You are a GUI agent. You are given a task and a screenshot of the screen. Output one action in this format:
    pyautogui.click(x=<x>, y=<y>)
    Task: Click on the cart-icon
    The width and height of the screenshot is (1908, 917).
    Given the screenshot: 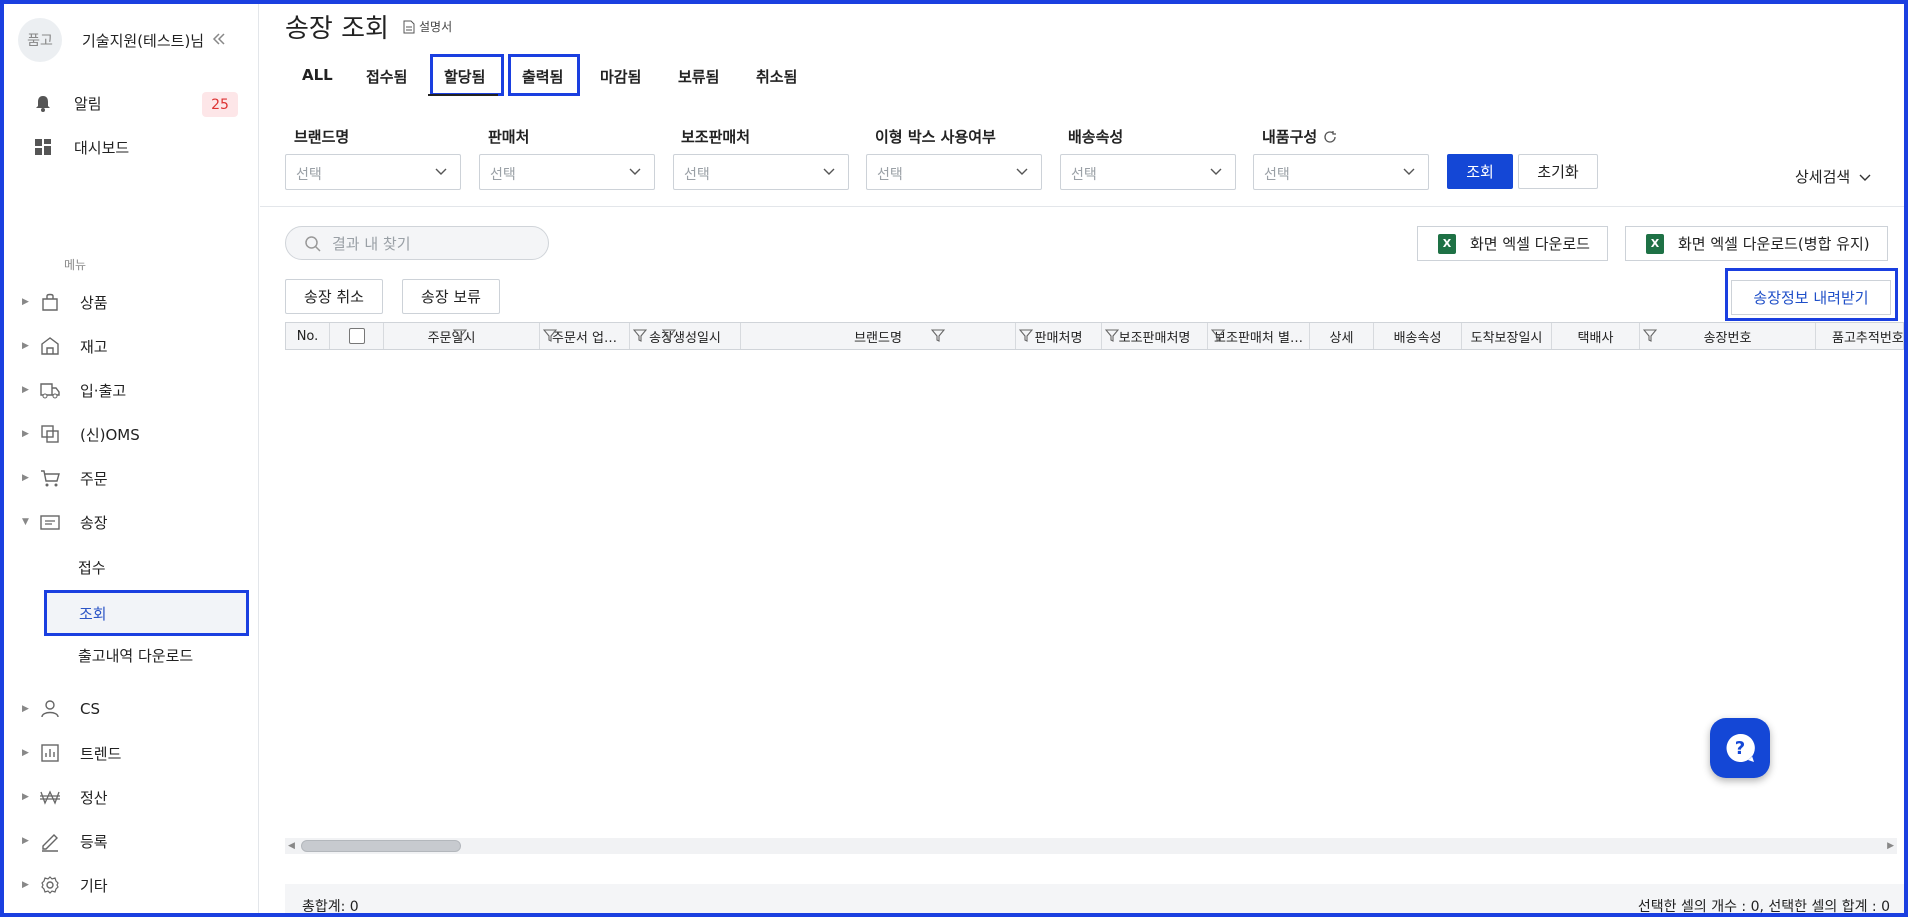 What is the action you would take?
    pyautogui.click(x=50, y=478)
    